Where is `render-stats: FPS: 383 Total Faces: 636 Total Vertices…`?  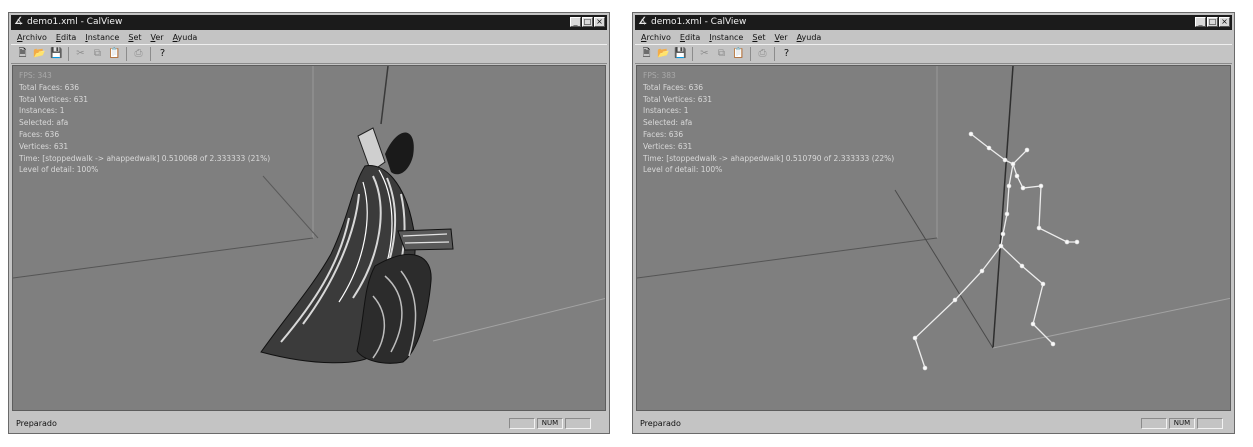 render-stats: FPS: 383 Total Faces: 636 Total Vertices… is located at coordinates (768, 123).